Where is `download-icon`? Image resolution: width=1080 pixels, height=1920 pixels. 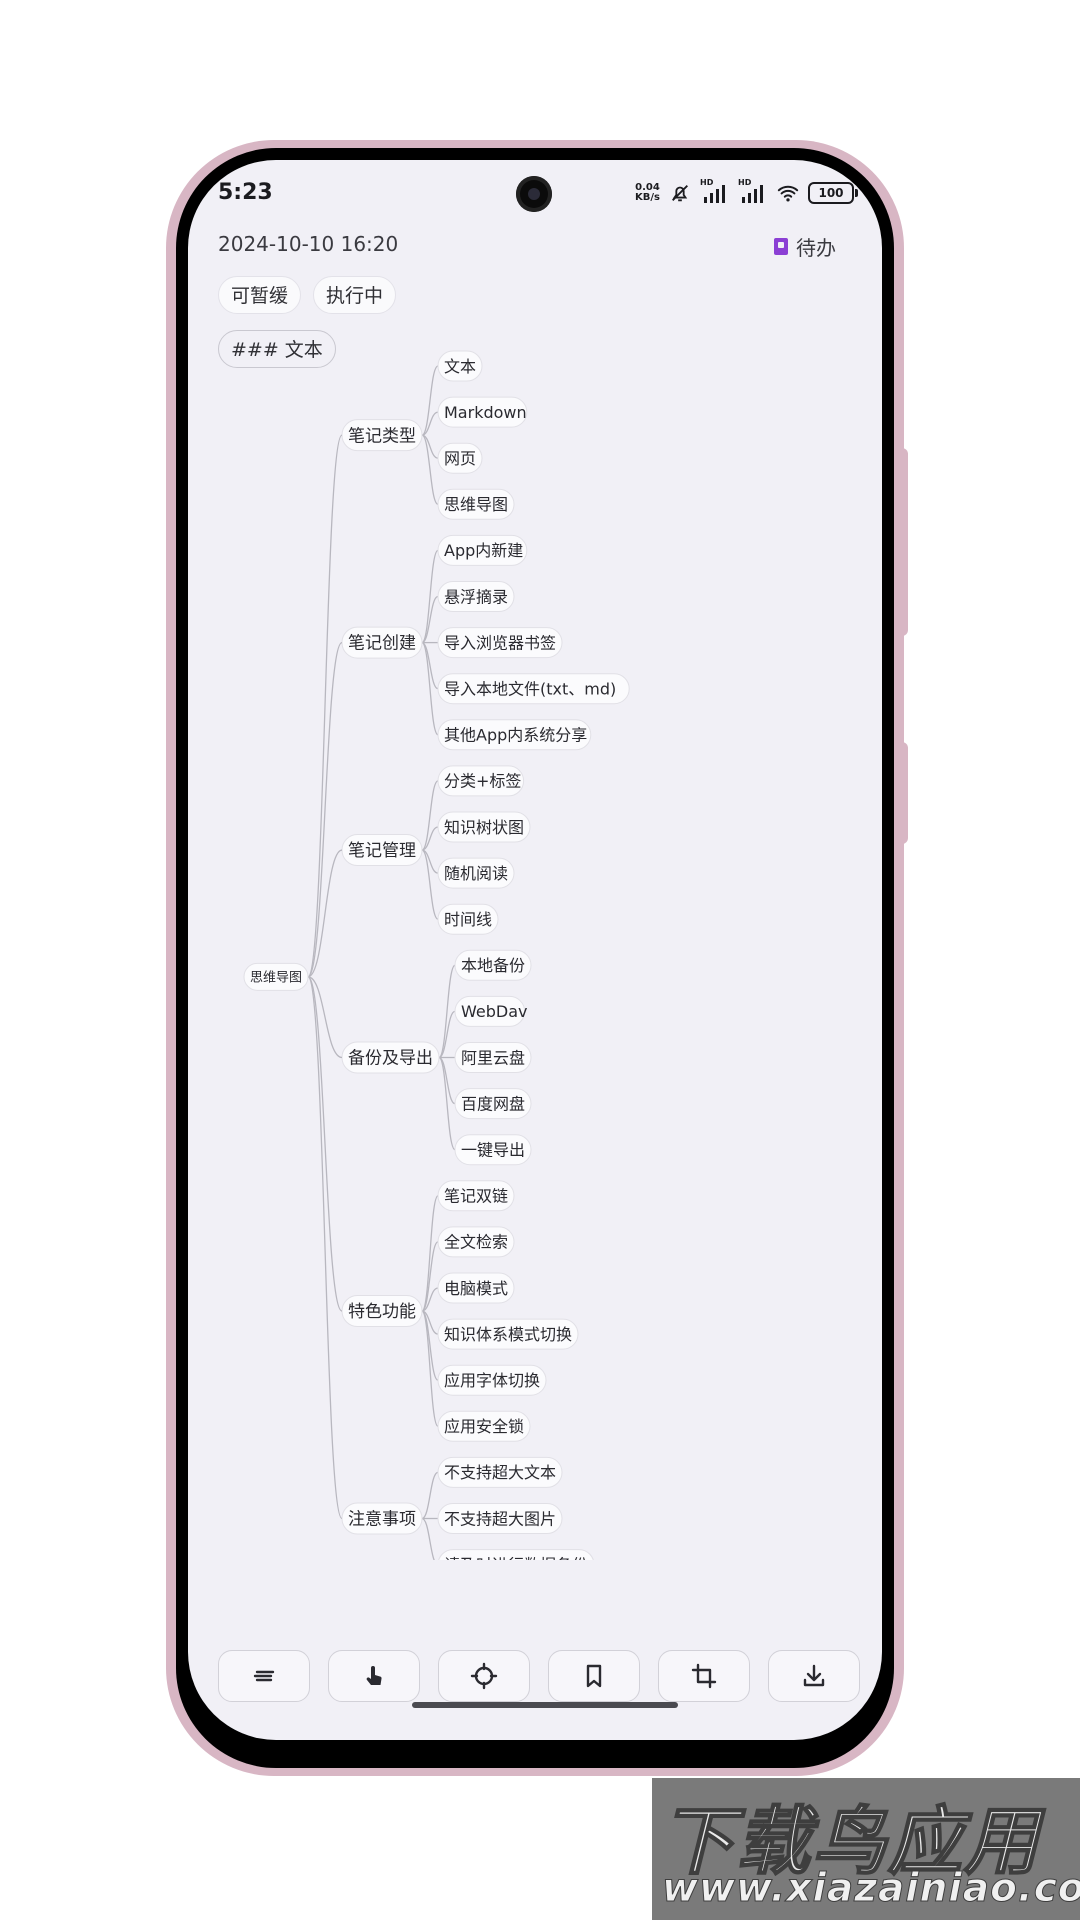
download-icon is located at coordinates (814, 1675).